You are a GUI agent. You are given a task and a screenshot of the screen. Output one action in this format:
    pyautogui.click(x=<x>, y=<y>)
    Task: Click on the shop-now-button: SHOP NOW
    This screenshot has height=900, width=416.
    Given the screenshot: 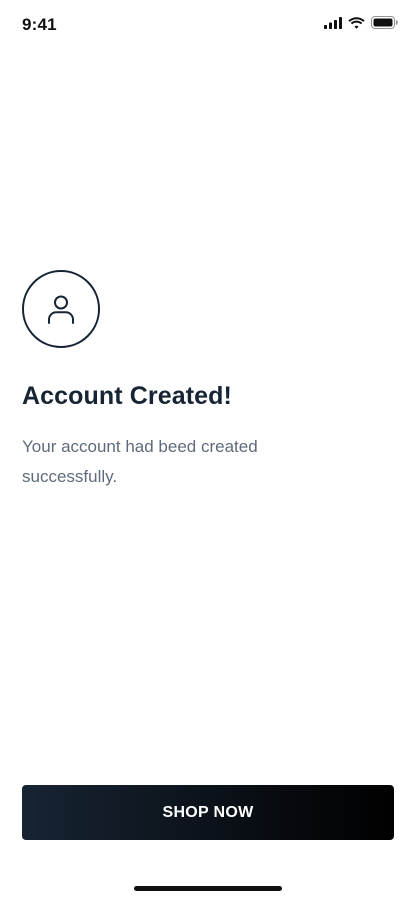 What is the action you would take?
    pyautogui.click(x=208, y=812)
    